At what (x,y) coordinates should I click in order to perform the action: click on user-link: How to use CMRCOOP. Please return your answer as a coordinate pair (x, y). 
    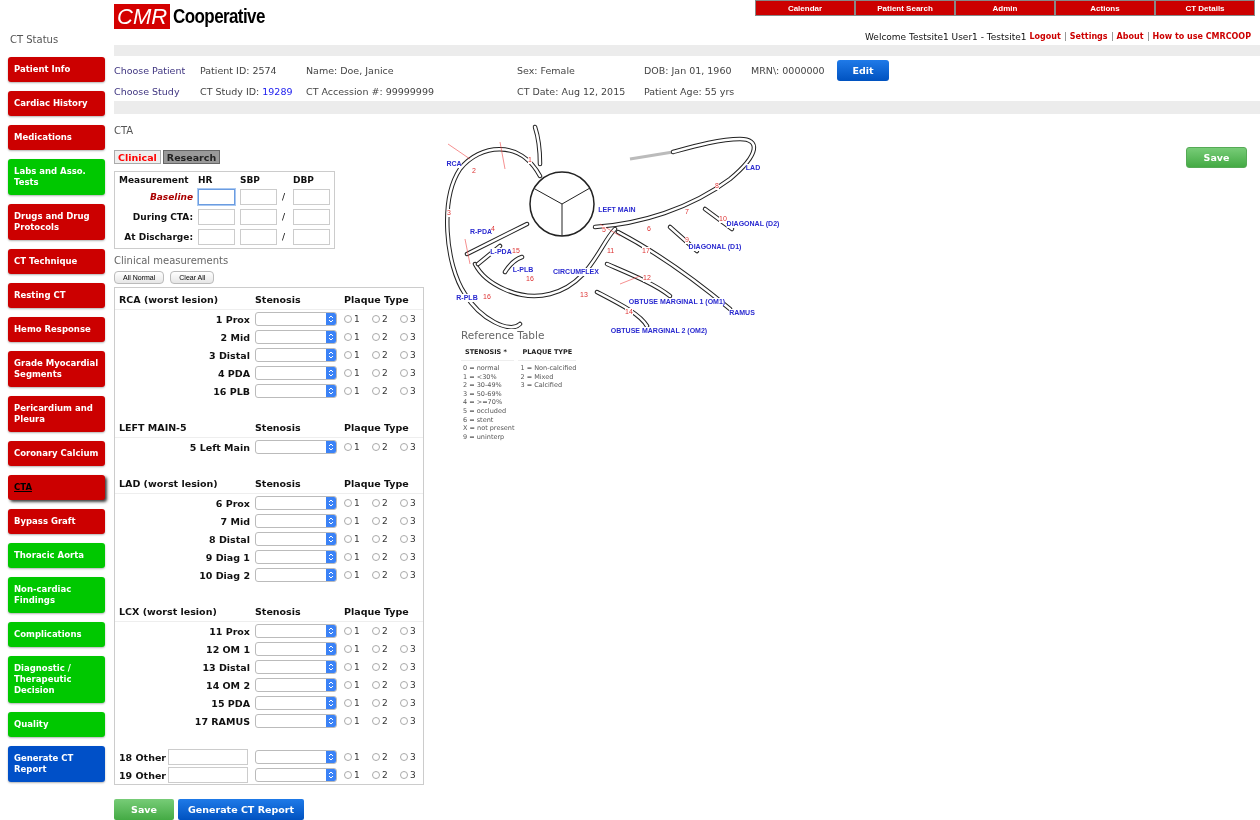
    Looking at the image, I should click on (1201, 37).